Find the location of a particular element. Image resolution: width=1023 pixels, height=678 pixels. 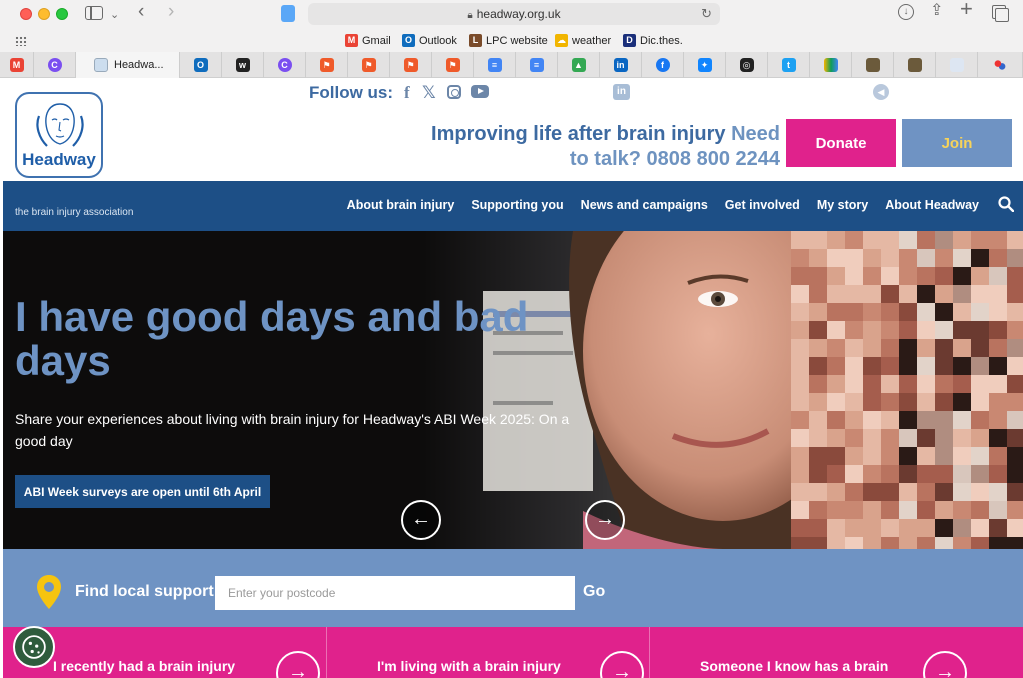

new-tab-icon: + is located at coordinates (966, 10).